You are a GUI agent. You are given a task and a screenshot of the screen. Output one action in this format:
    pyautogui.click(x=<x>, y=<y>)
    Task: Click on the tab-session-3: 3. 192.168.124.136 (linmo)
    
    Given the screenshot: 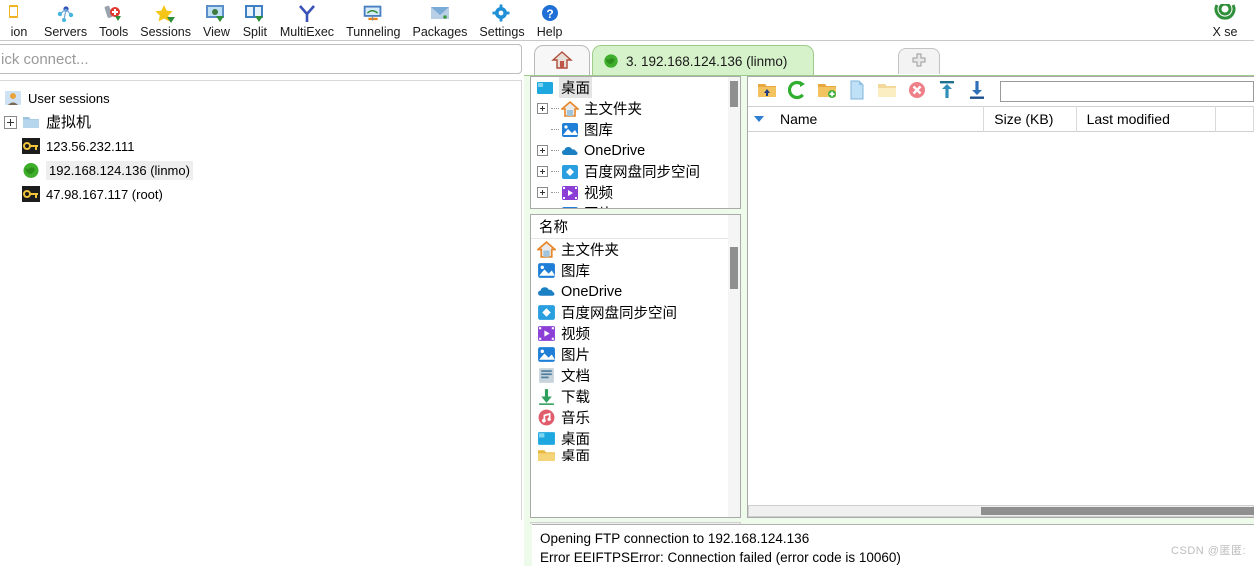 What is the action you would take?
    pyautogui.click(x=703, y=60)
    